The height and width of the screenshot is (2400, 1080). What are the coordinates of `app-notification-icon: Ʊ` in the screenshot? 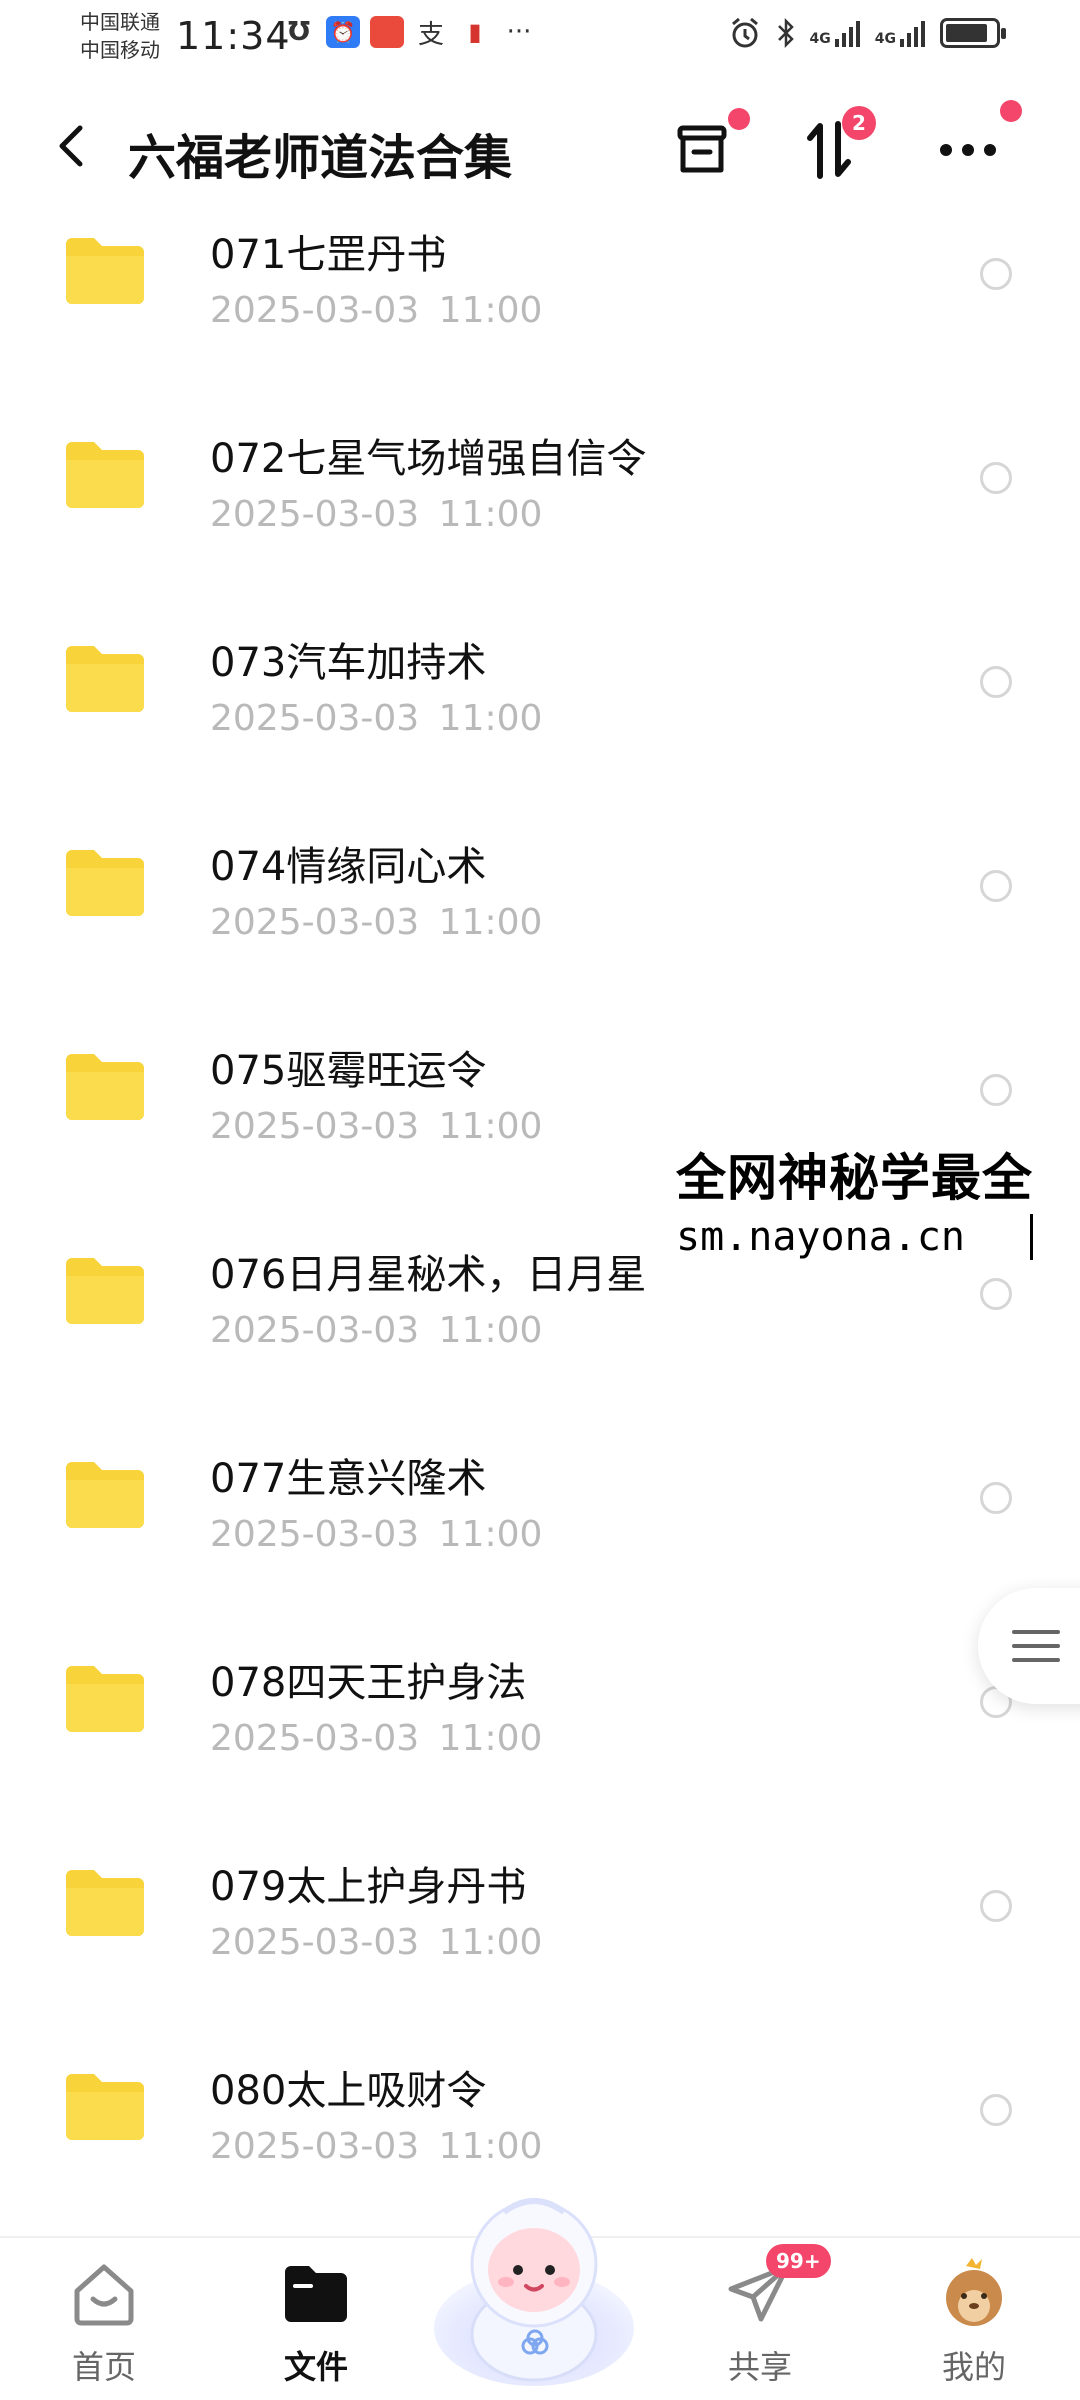 It's located at (299, 32).